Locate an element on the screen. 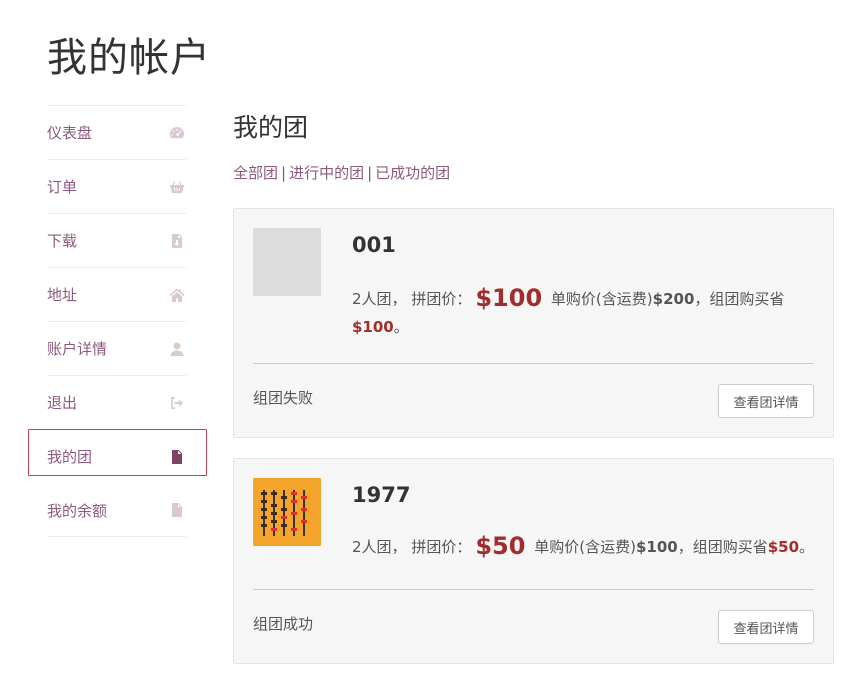 The height and width of the screenshot is (676, 849). filter-in-progress-link: 进行中的团 is located at coordinates (326, 173).